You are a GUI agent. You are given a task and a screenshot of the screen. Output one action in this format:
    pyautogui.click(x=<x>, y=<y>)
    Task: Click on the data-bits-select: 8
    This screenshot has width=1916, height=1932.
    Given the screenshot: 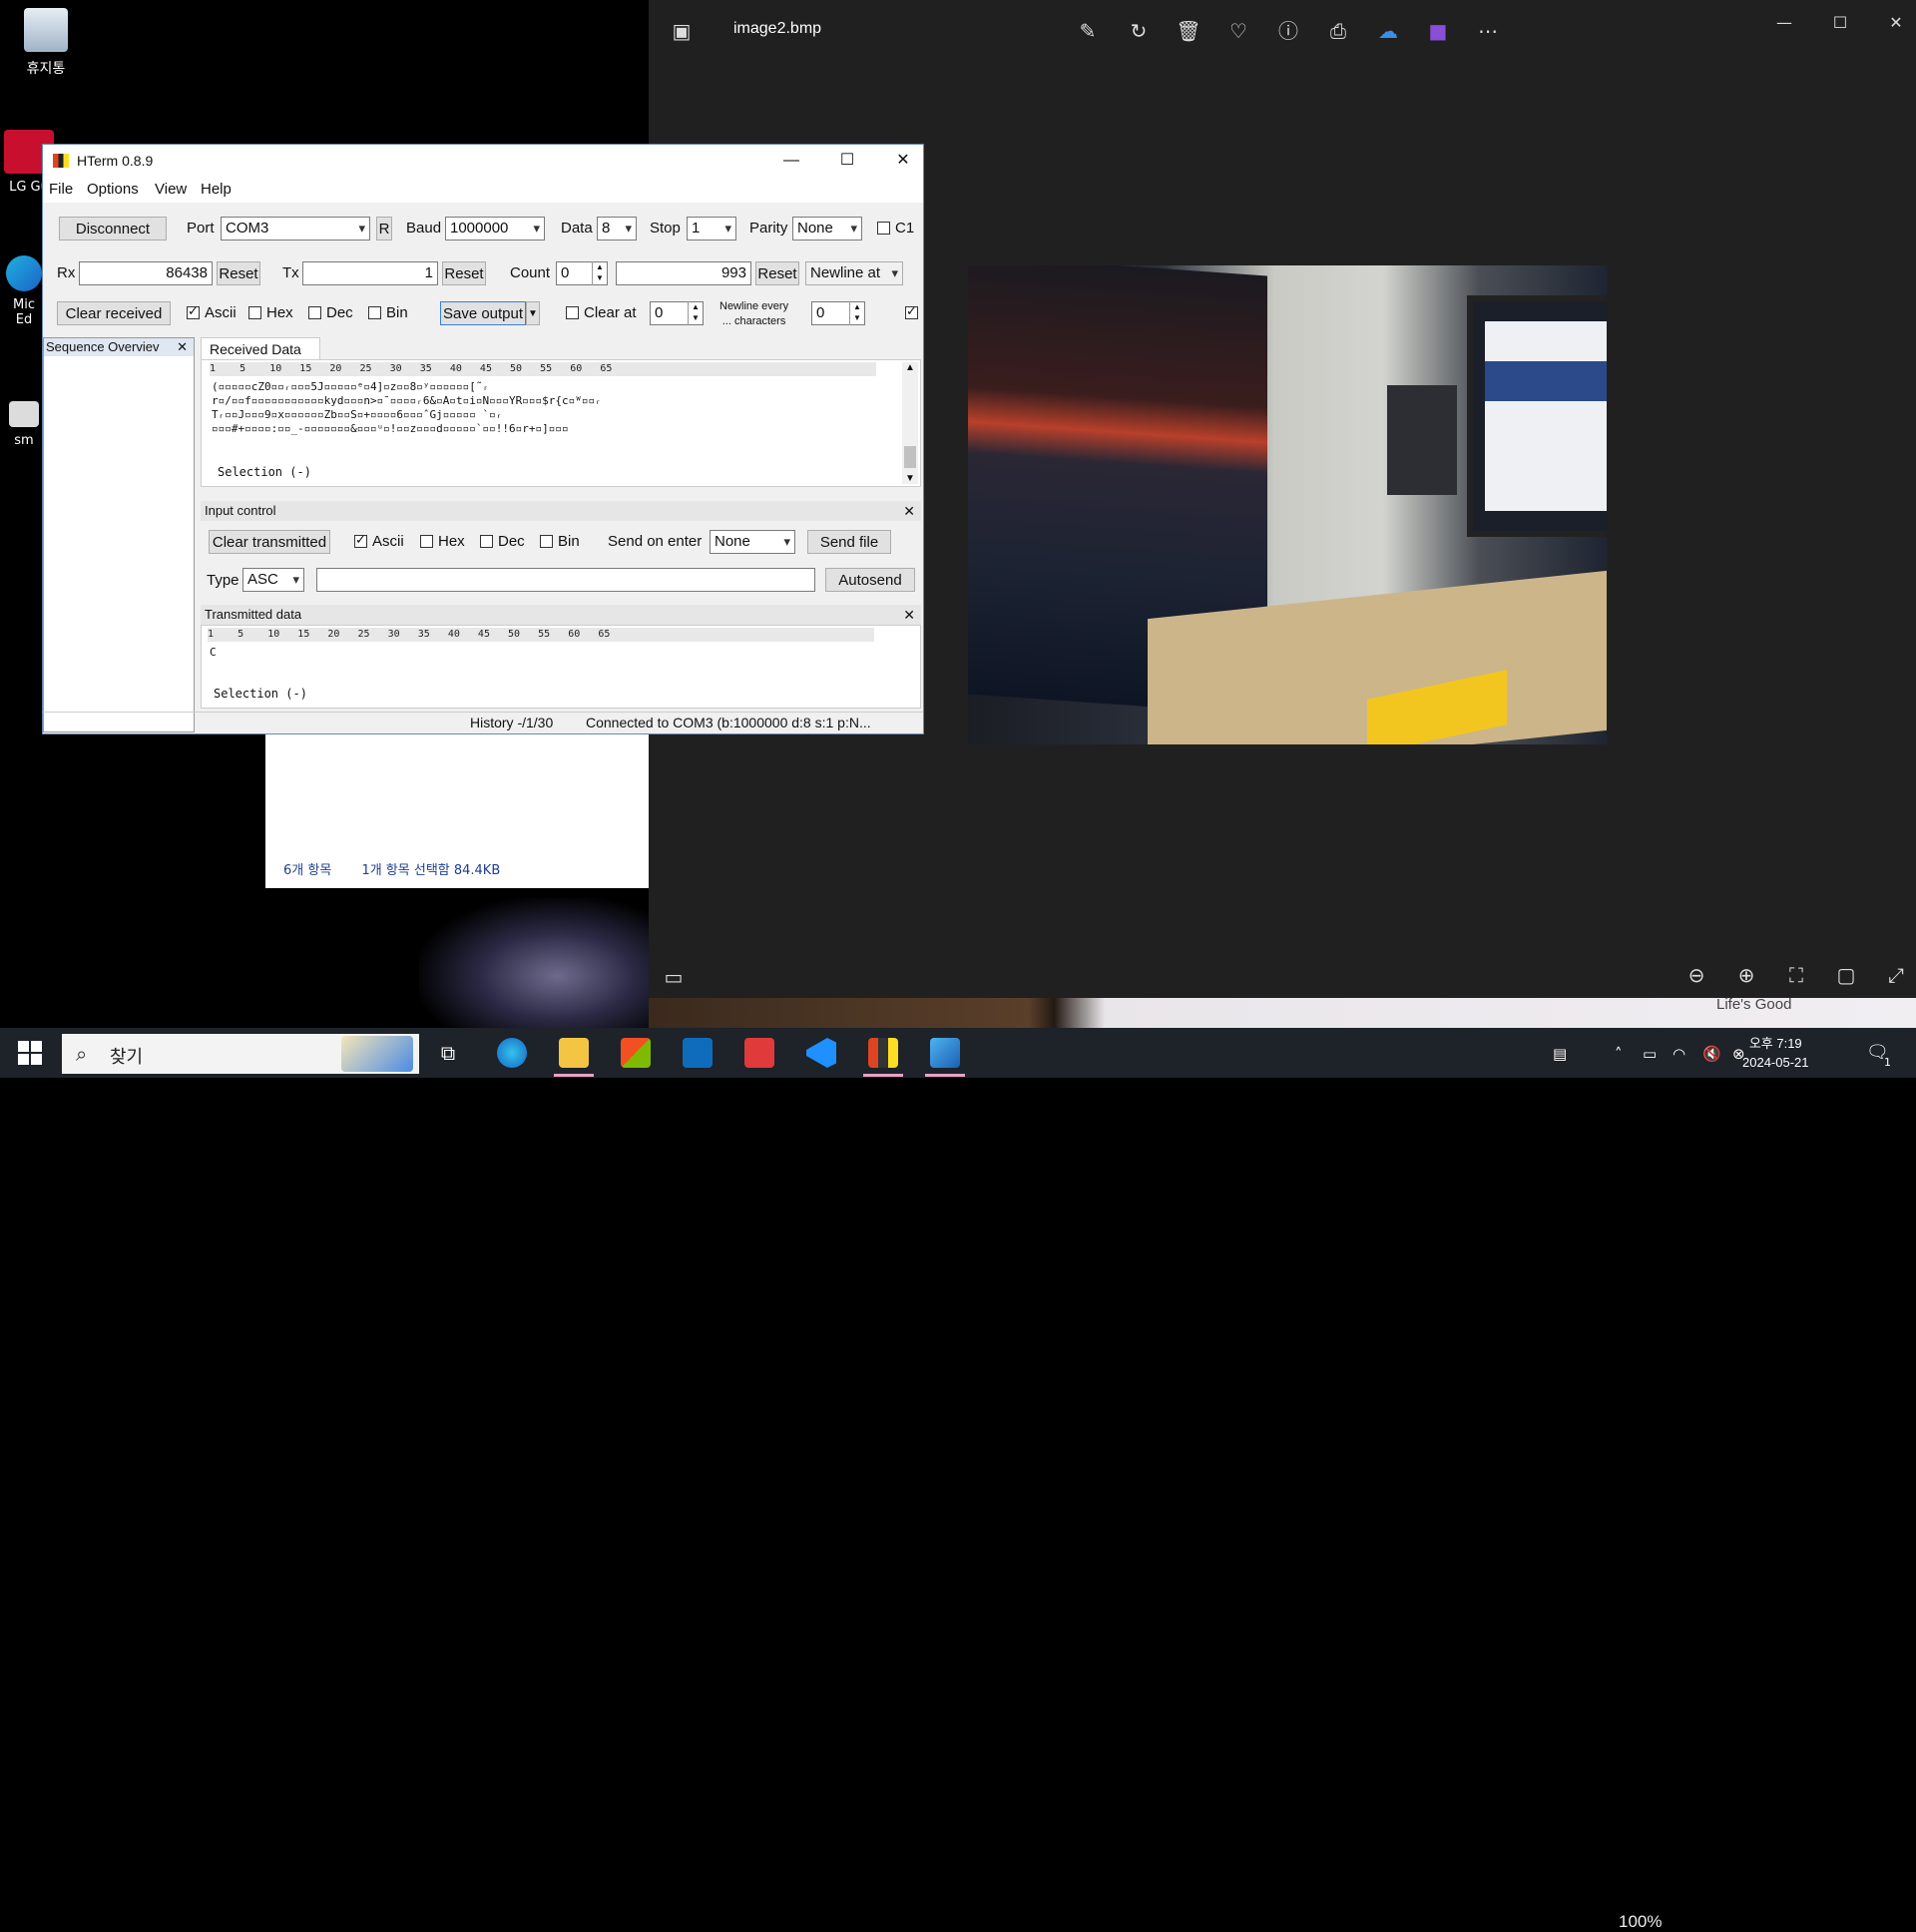 What is the action you would take?
    pyautogui.click(x=617, y=229)
    